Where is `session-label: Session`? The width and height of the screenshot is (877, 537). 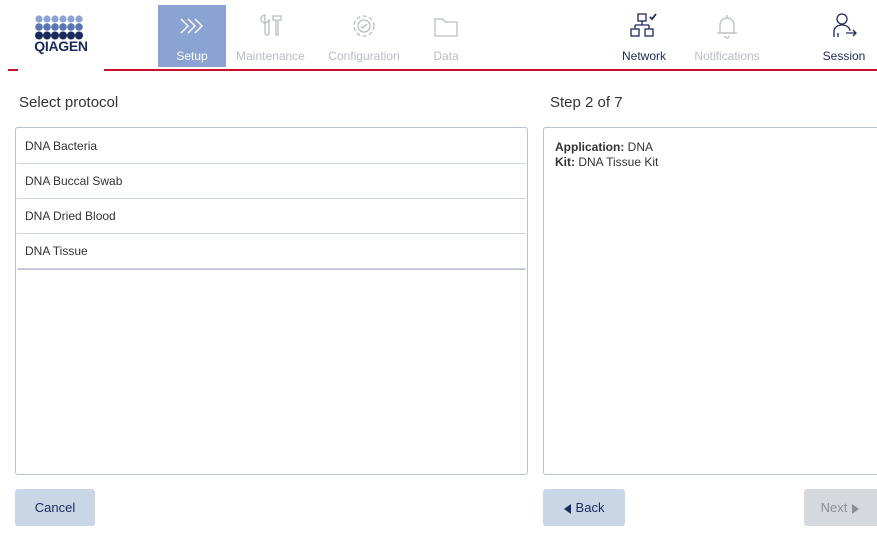 session-label: Session is located at coordinates (844, 56).